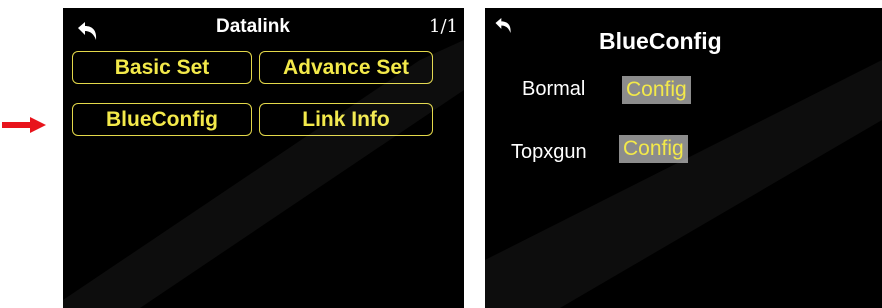  What do you see at coordinates (443, 26) in the screenshot?
I see `page-indicator: 1/1` at bounding box center [443, 26].